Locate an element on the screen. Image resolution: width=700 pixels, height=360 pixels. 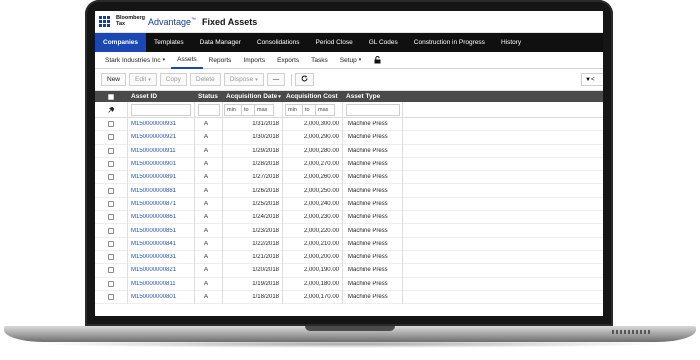
nav-history: History is located at coordinates (511, 42).